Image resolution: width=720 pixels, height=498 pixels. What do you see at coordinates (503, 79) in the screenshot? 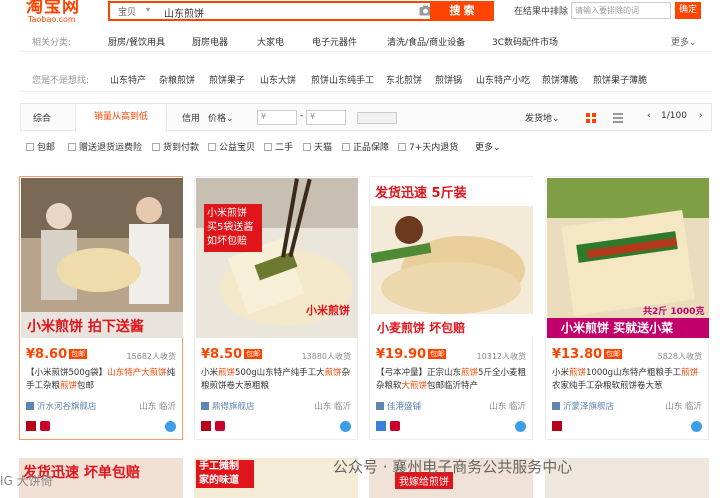
I see `suggest-item: 山东特产小吃` at bounding box center [503, 79].